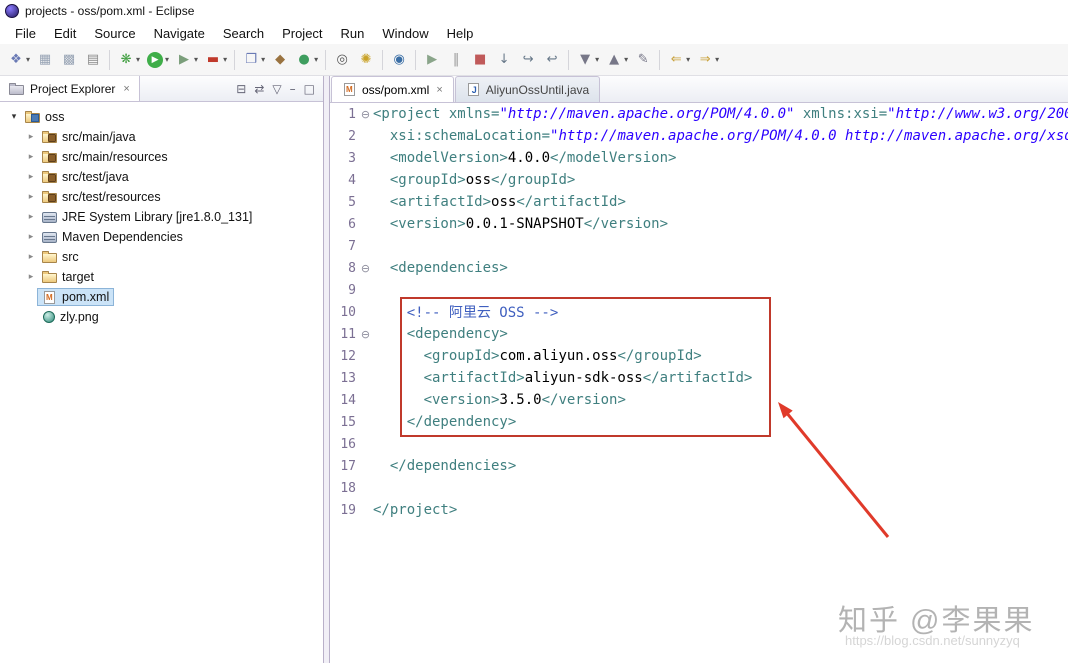  I want to click on code-line-3: 3 <modelVersion>4.0.0</modelVersion>, so click(699, 158).